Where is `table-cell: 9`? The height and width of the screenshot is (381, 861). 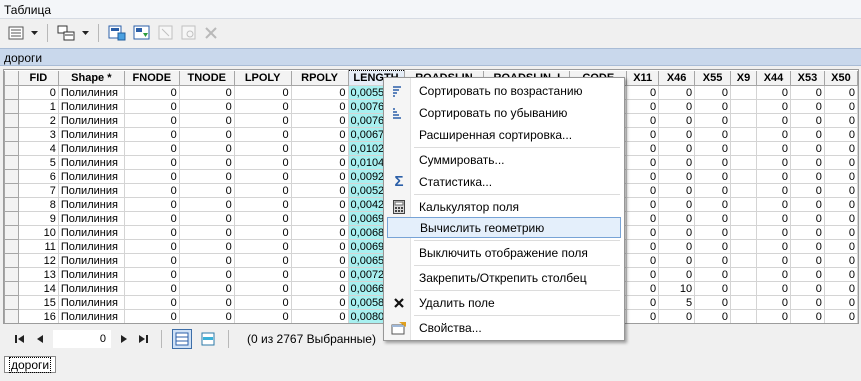 table-cell: 9 is located at coordinates (38, 218).